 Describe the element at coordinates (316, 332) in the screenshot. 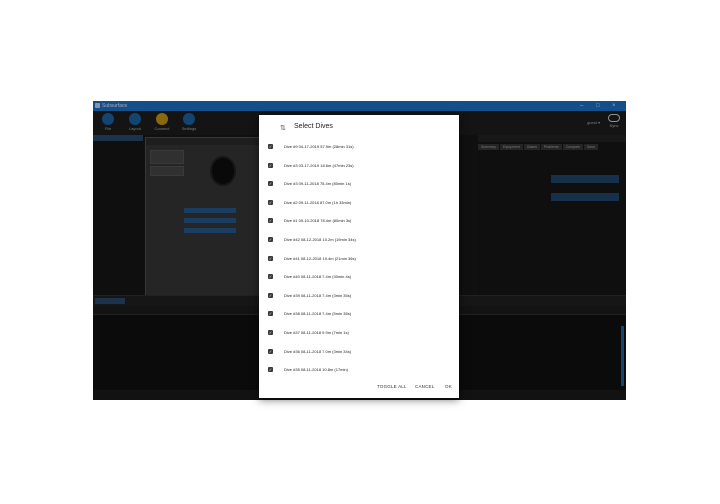

I see `dive-label: Dive #37 08-11-2018 9.9m (7min 1s)` at that location.